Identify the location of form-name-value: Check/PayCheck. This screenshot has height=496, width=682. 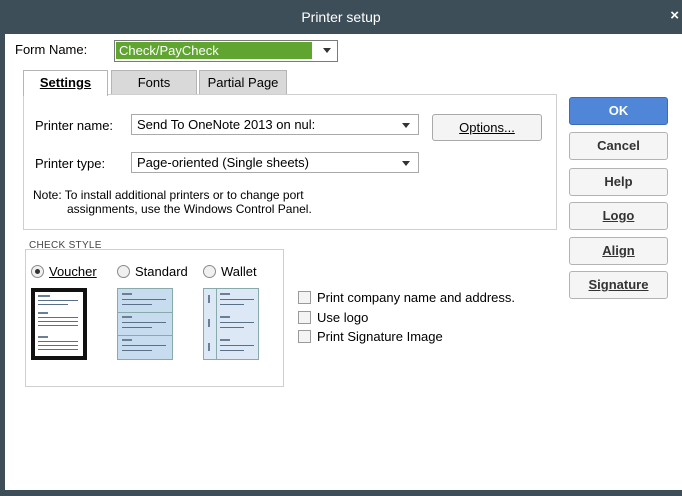
(214, 50).